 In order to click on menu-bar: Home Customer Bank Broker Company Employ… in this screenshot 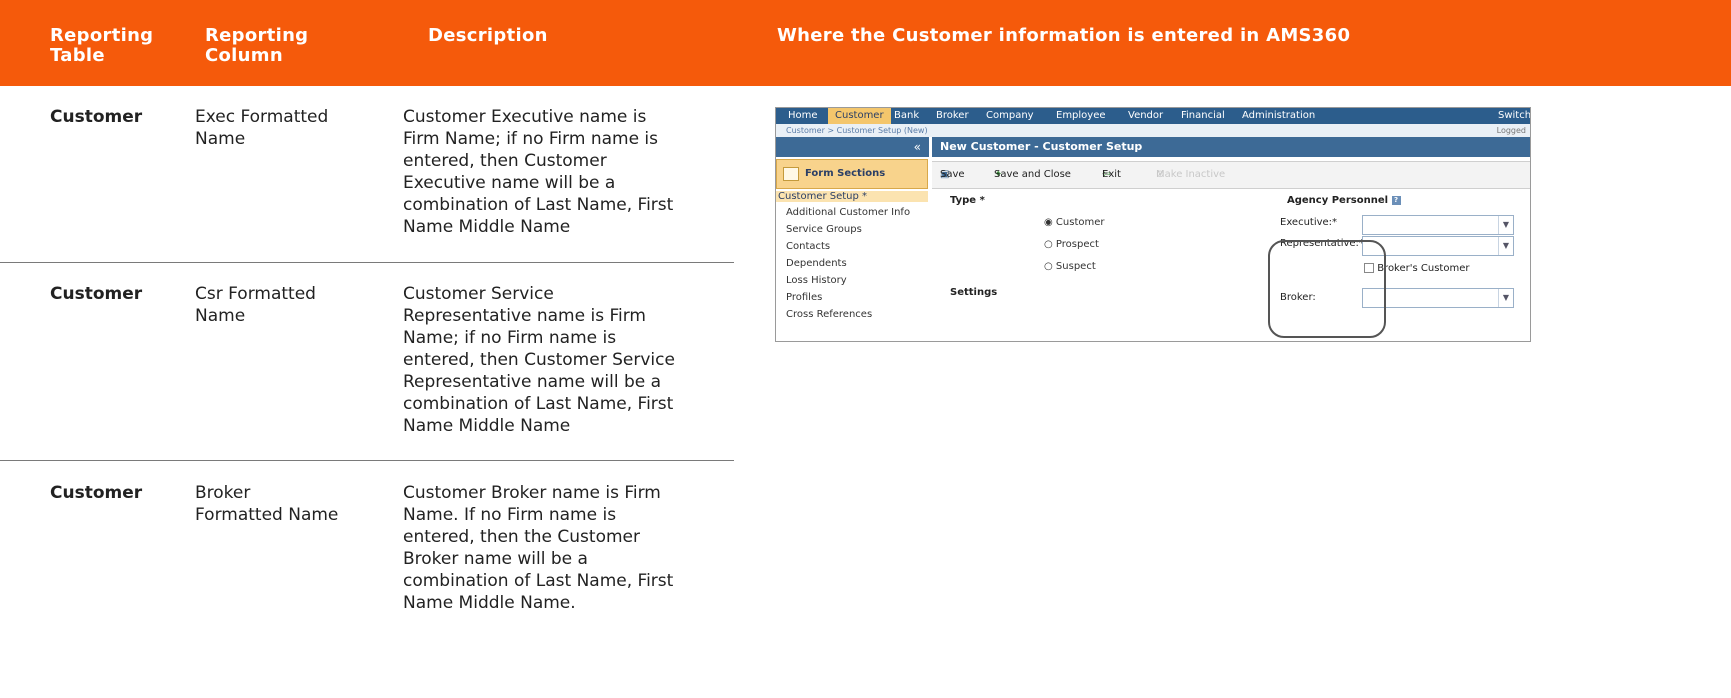, I will do `click(1153, 116)`.